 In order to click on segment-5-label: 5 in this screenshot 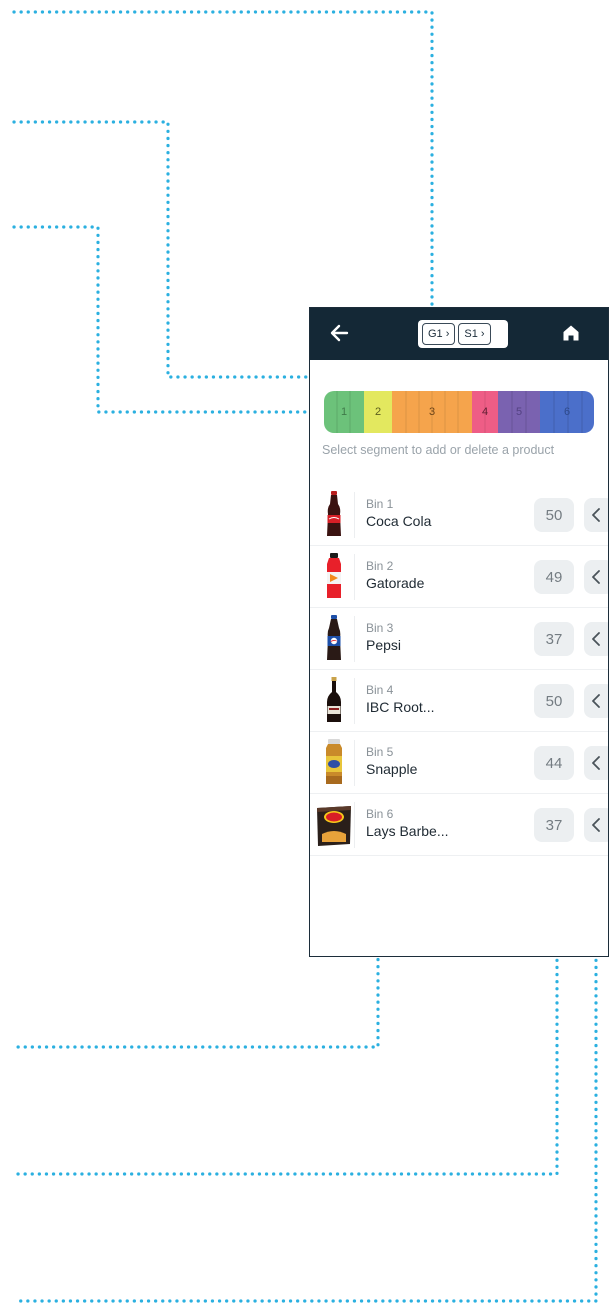, I will do `click(519, 412)`.